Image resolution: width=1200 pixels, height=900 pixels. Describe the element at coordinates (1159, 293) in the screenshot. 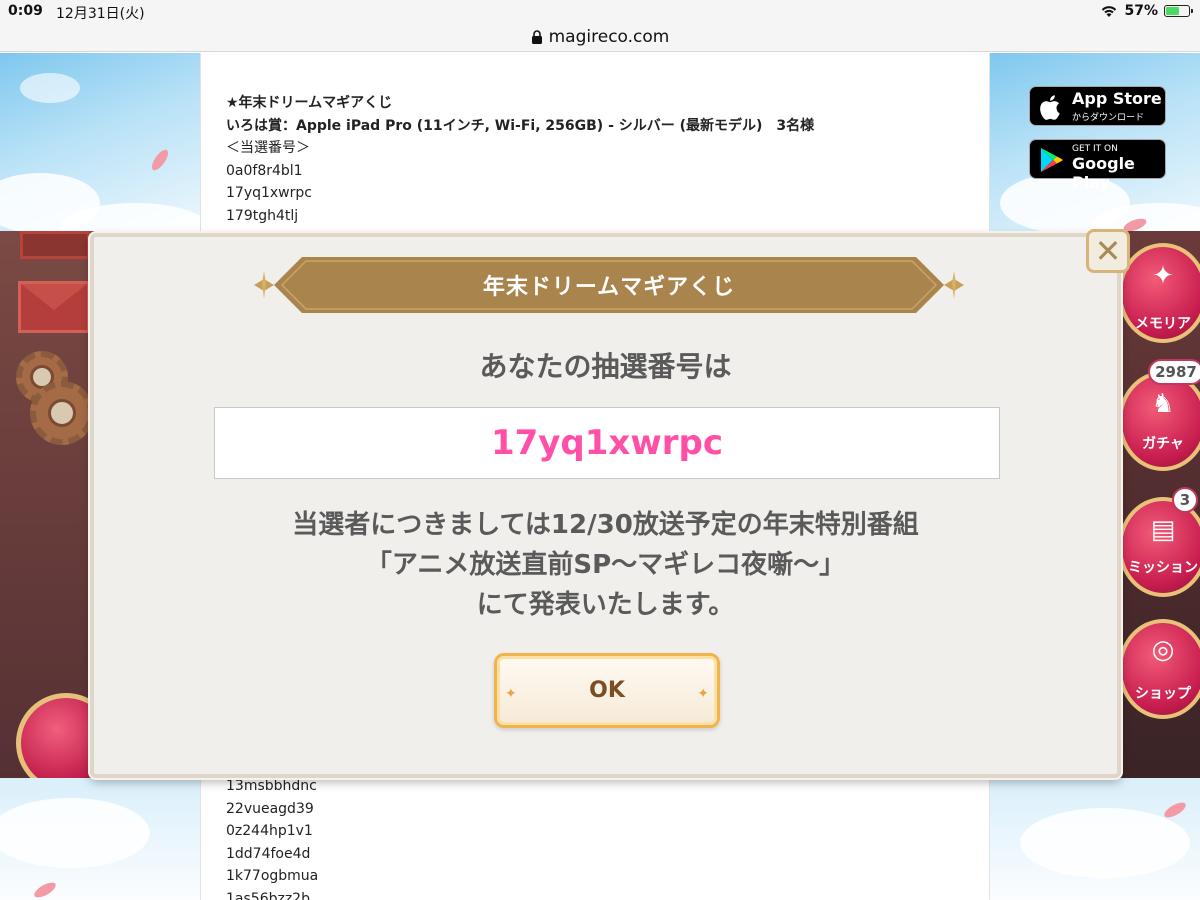

I see `memoria-button: ✦ メモリア` at that location.